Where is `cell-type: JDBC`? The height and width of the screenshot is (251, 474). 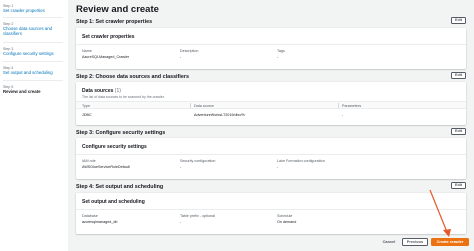
cell-type: JDBC is located at coordinates (87, 115).